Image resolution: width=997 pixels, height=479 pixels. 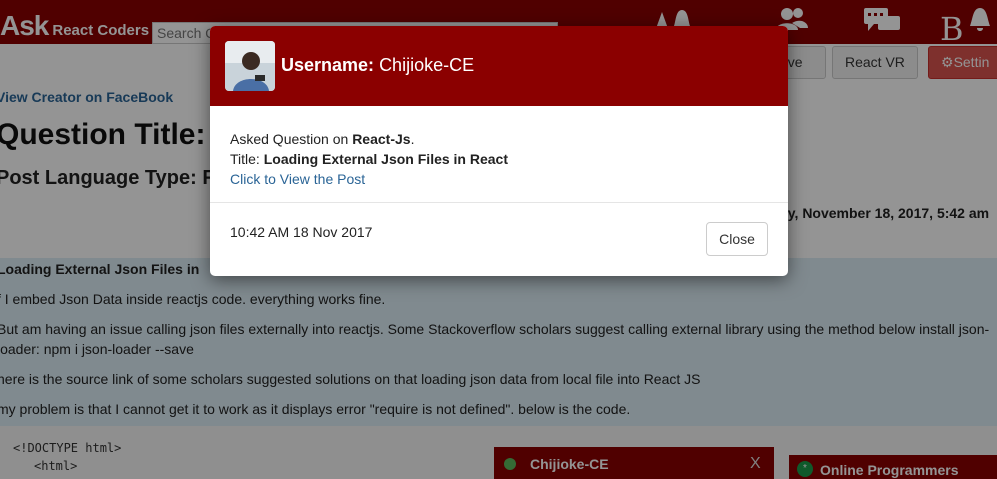 I want to click on view-post-link: Click to View the Post, so click(x=369, y=179).